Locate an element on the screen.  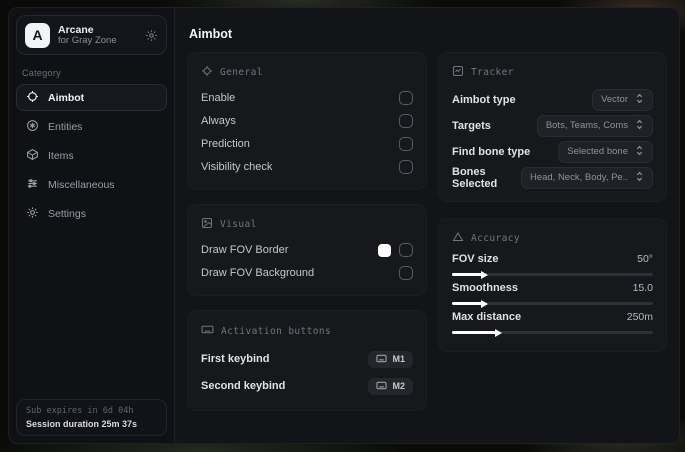
activity-icon is located at coordinates (458, 72).